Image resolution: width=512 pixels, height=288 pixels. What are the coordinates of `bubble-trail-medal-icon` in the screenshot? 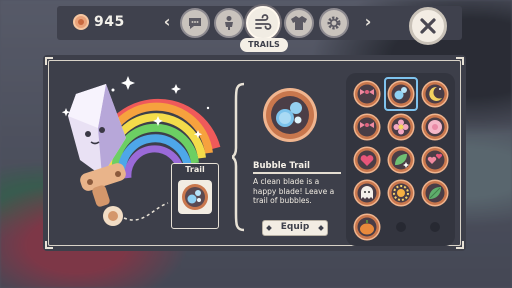 It's located at (290, 115).